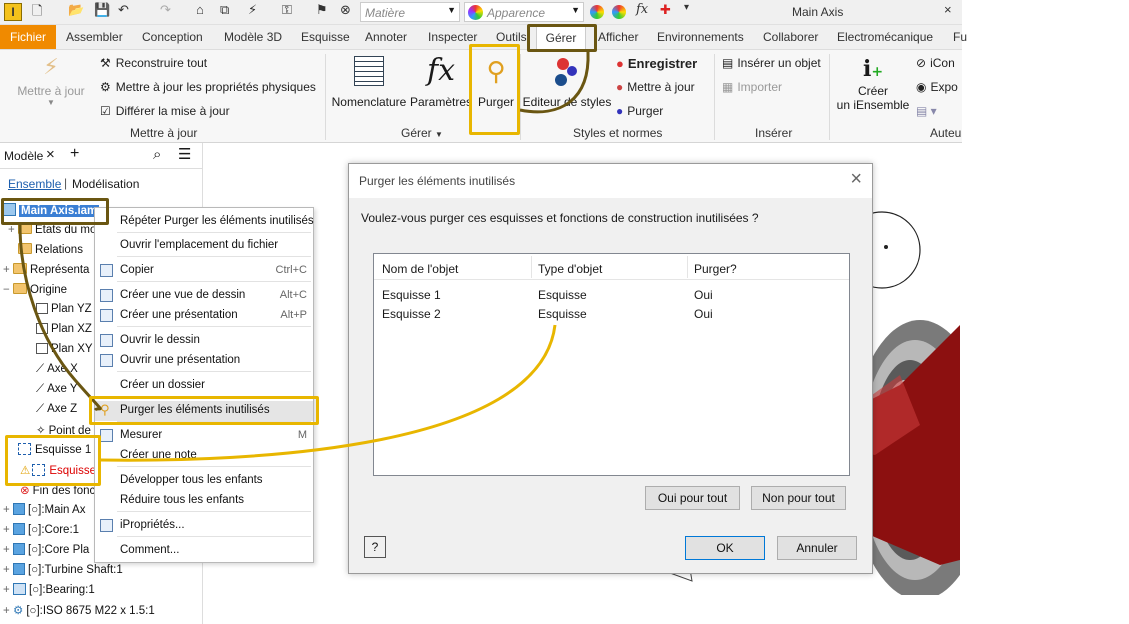 Image resolution: width=1129 pixels, height=624 pixels. Describe the element at coordinates (105, 184) in the screenshot. I see `browser-mode-modeling: Modélisation` at that location.